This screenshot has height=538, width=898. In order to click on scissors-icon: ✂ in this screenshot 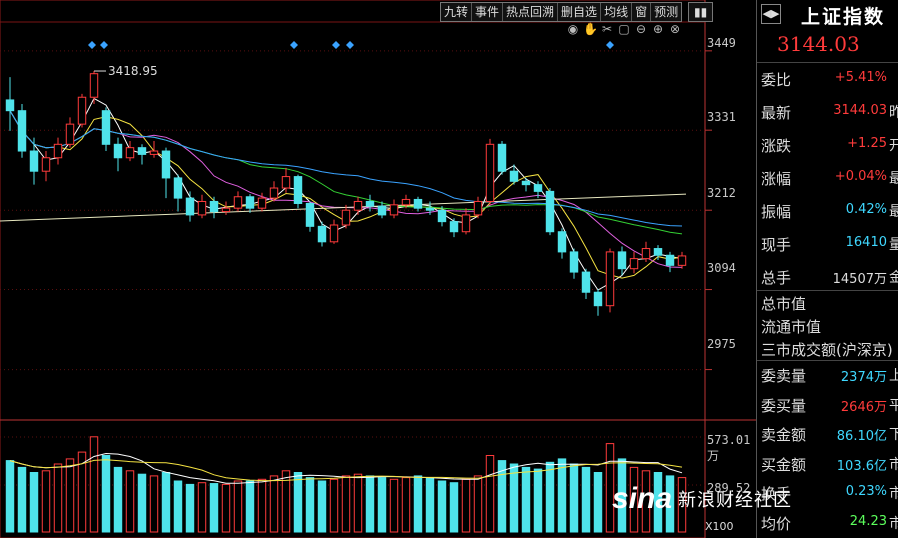, I will do `click(607, 29)`.